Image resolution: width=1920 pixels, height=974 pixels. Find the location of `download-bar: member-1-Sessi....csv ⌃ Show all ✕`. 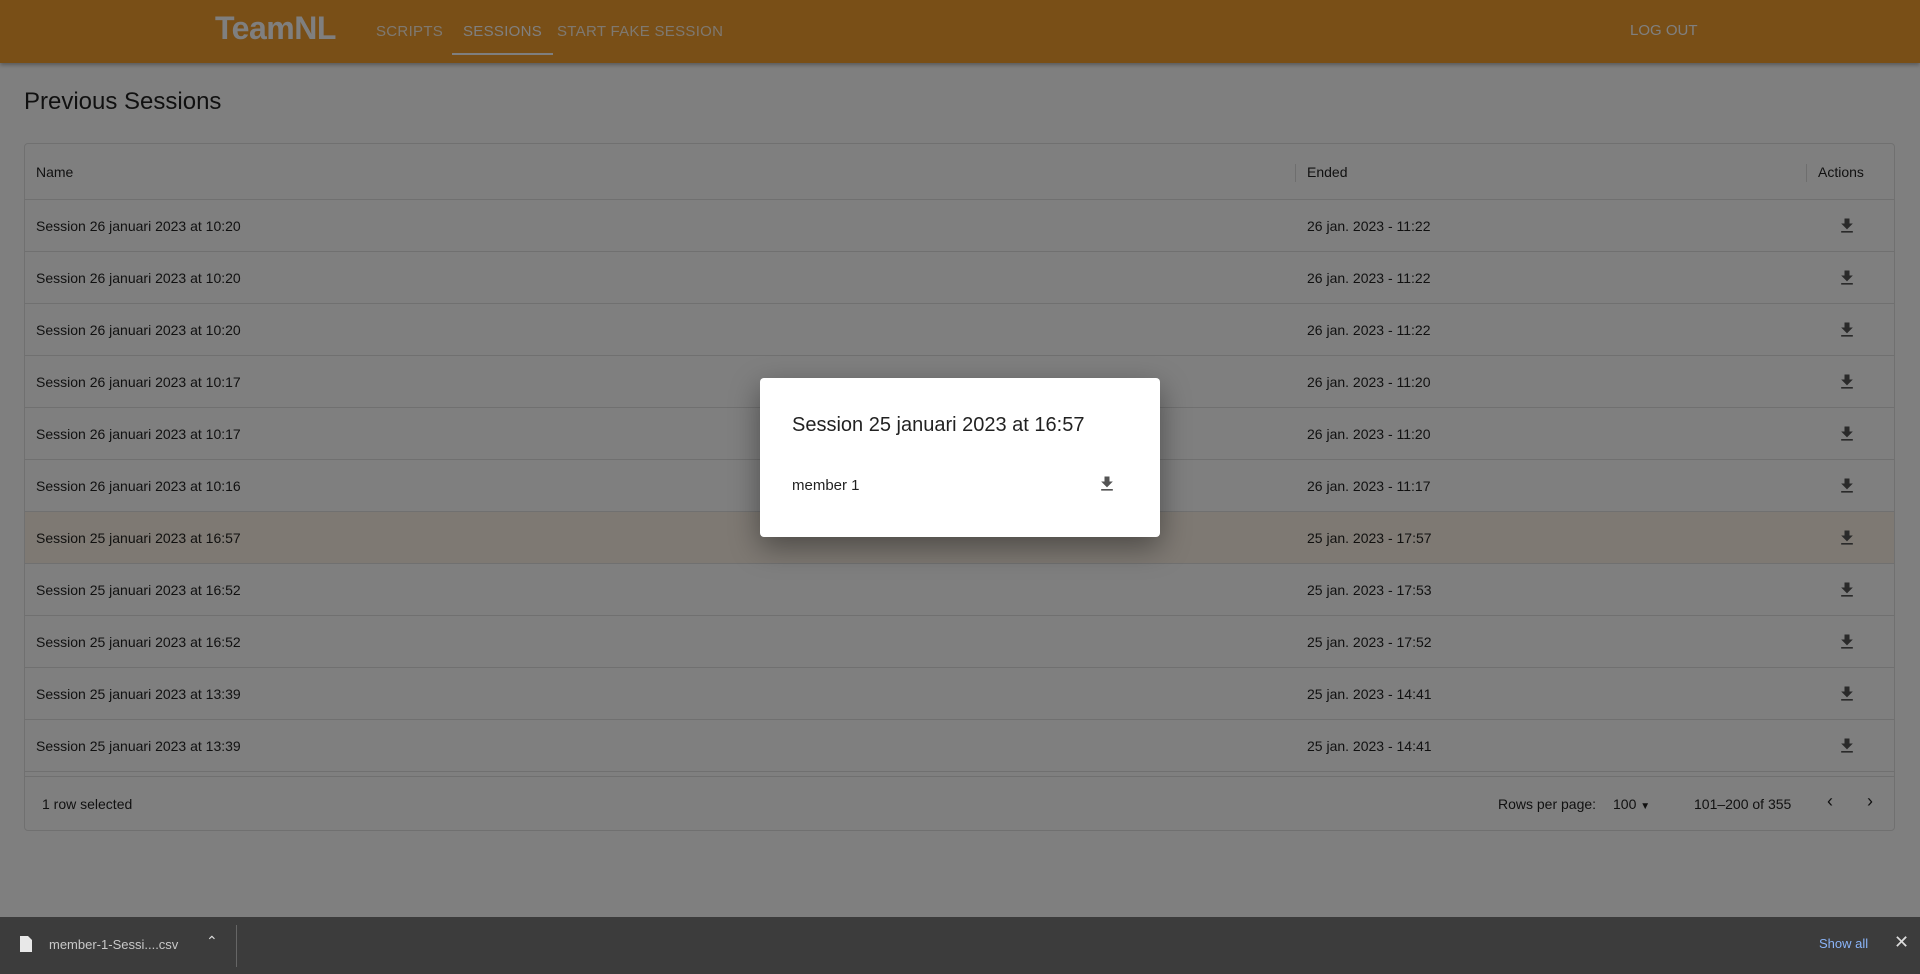

download-bar: member-1-Sessi....csv ⌃ Show all ✕ is located at coordinates (960, 945).